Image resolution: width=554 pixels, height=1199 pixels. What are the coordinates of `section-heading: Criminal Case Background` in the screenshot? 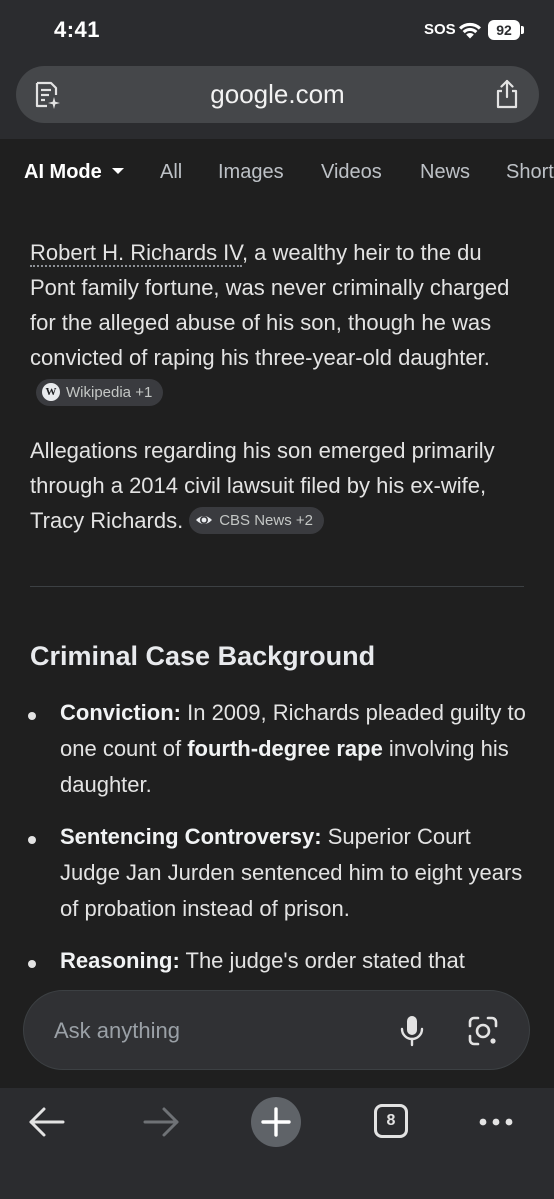 It's located at (203, 656).